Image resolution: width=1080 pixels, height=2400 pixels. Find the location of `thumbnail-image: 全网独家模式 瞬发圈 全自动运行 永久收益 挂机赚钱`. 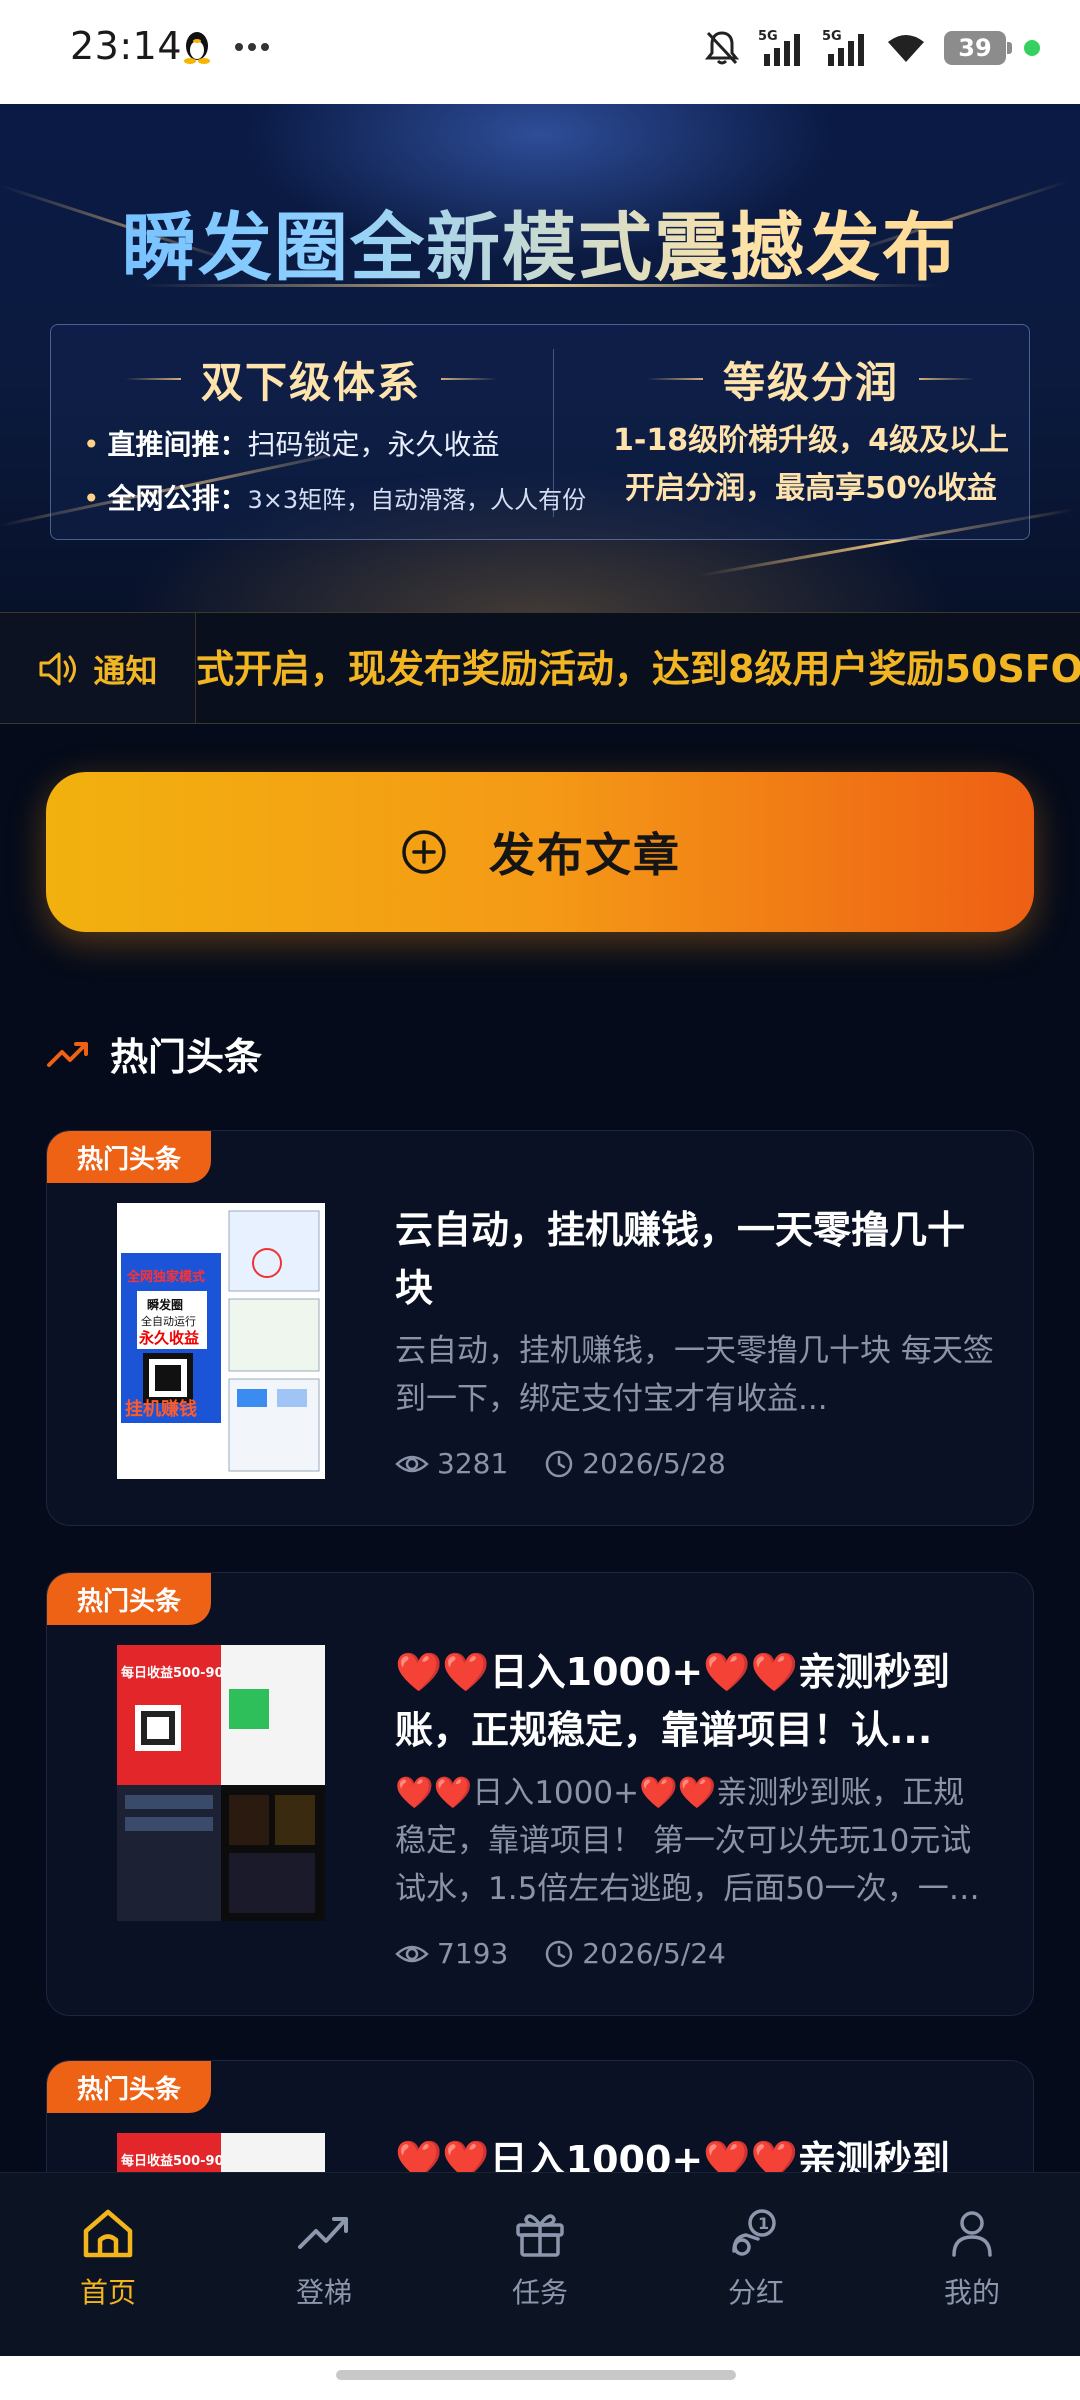

thumbnail-image: 全网独家模式 瞬发圈 全自动运行 永久收益 挂机赚钱 is located at coordinates (221, 1341).